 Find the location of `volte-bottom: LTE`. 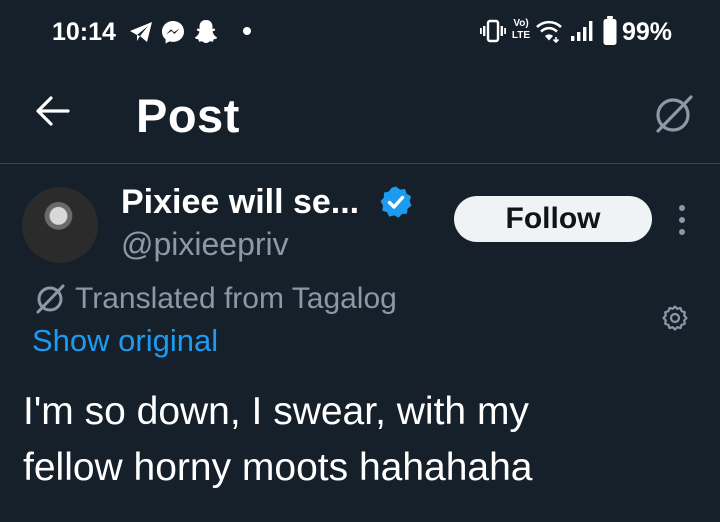

volte-bottom: LTE is located at coordinates (521, 35).